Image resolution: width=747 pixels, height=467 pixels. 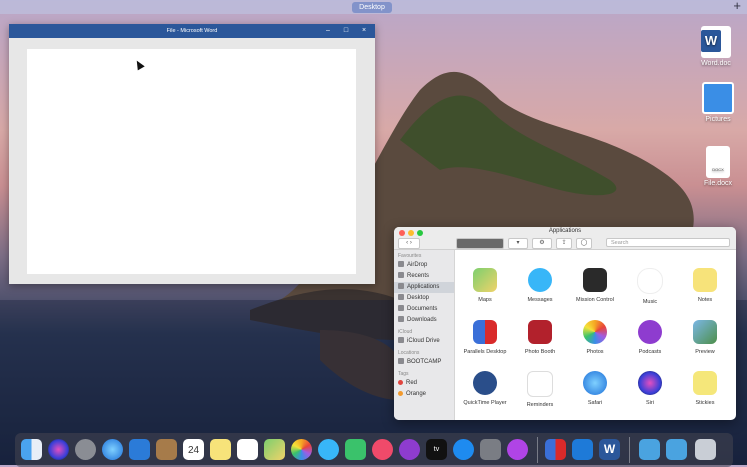 I want to click on sidebar-item-documents: Documents, so click(x=424, y=309).